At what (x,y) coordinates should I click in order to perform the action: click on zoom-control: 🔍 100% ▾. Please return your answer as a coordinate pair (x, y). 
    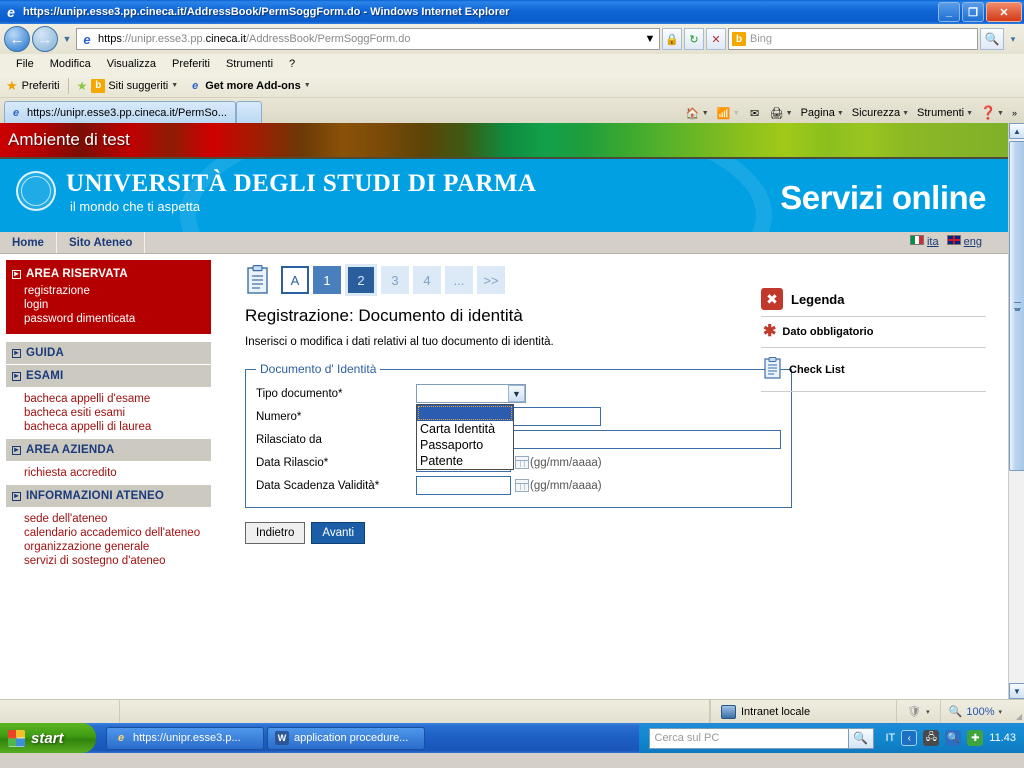
    Looking at the image, I should click on (974, 711).